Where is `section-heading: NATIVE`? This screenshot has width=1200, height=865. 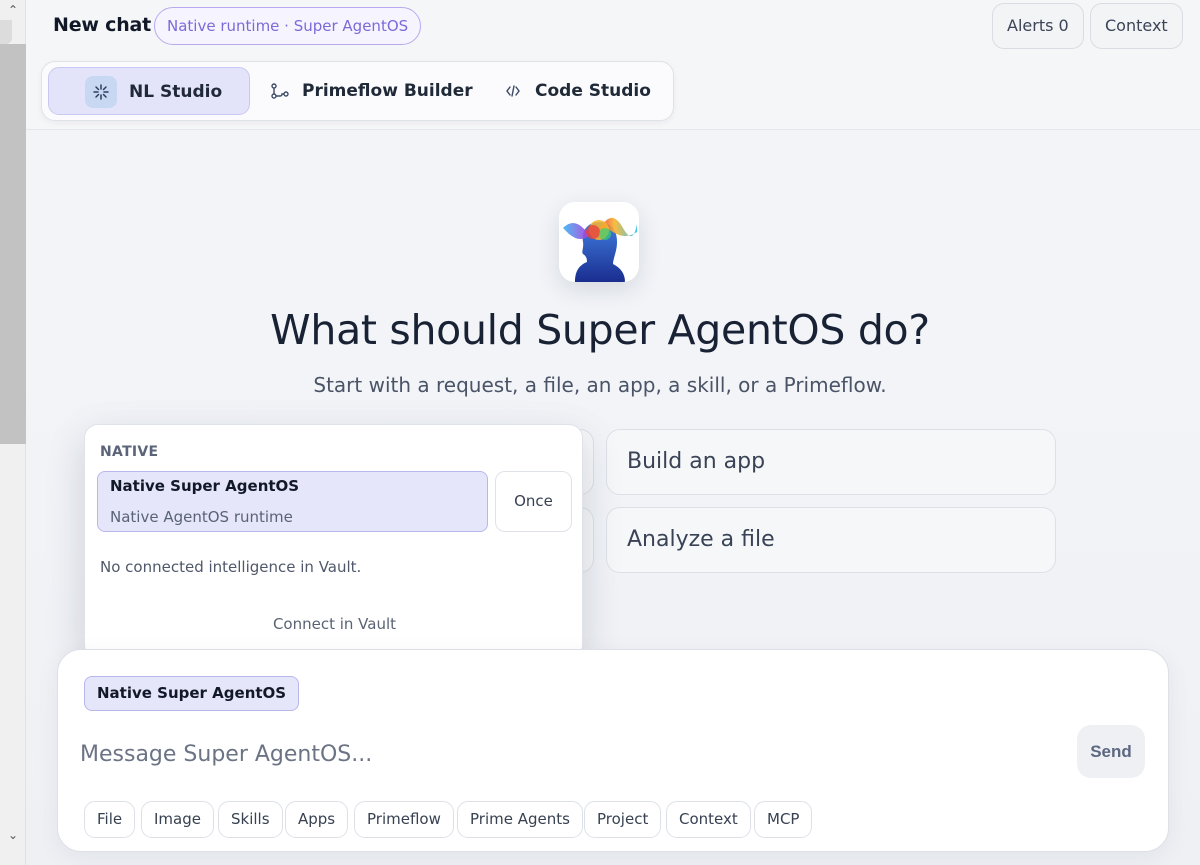
section-heading: NATIVE is located at coordinates (129, 452).